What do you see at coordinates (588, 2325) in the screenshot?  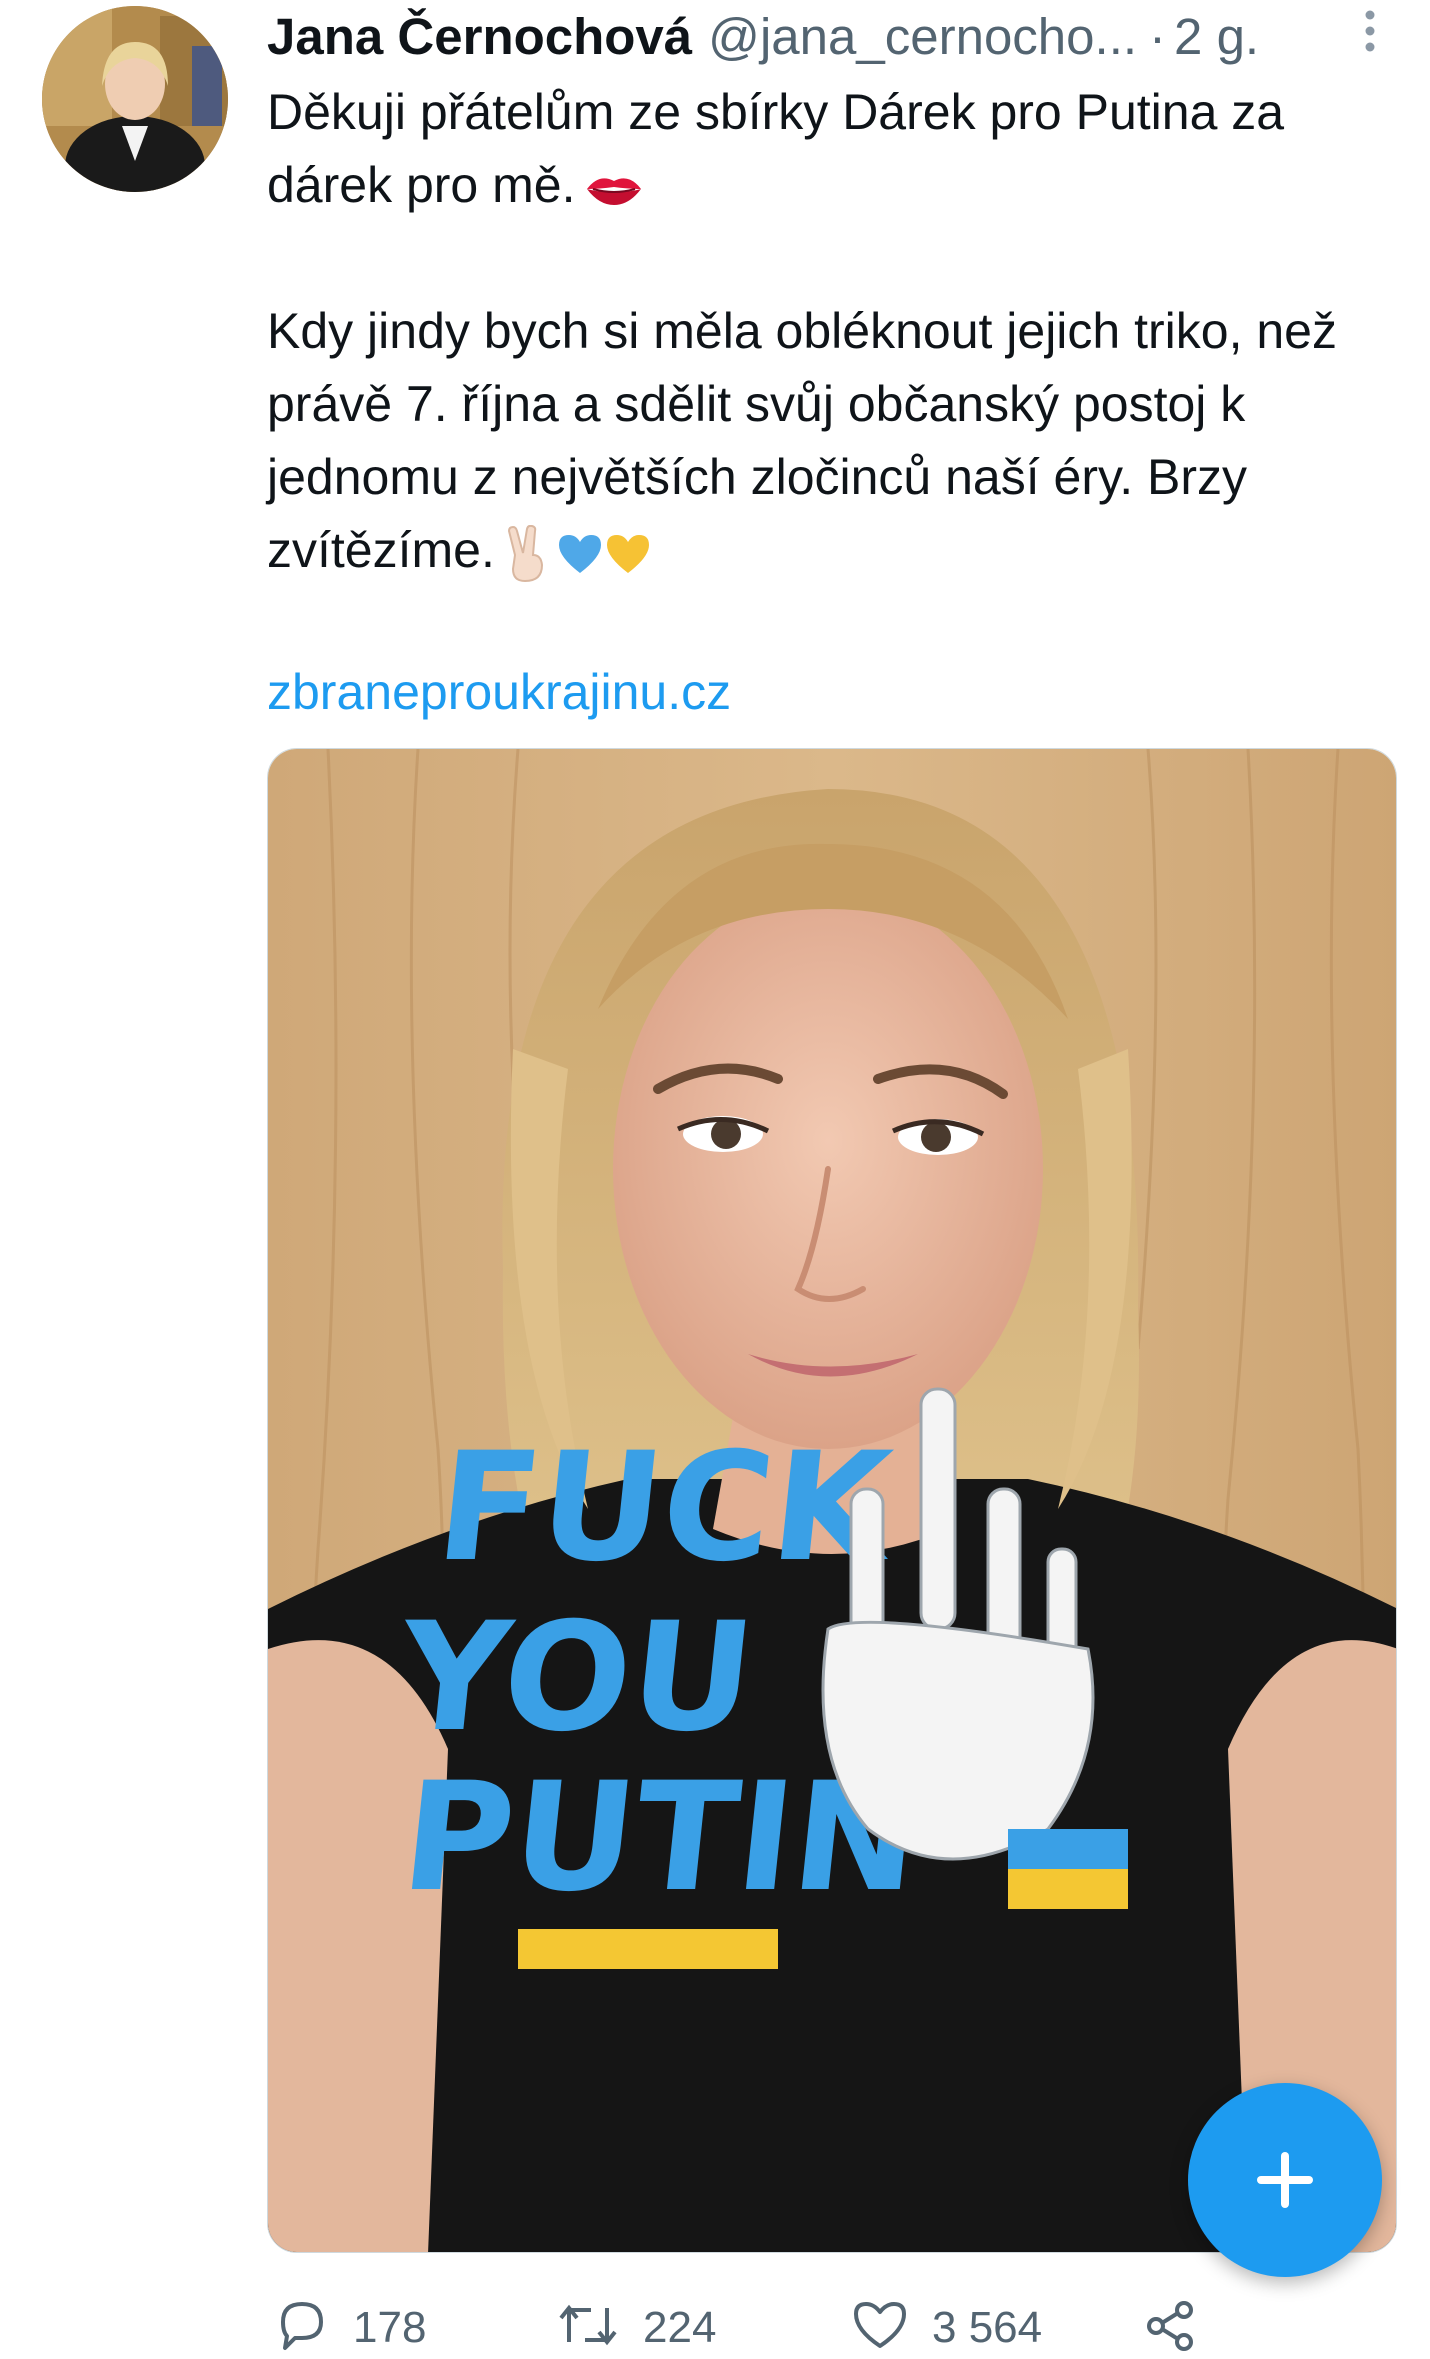 I see `retweet-icon` at bounding box center [588, 2325].